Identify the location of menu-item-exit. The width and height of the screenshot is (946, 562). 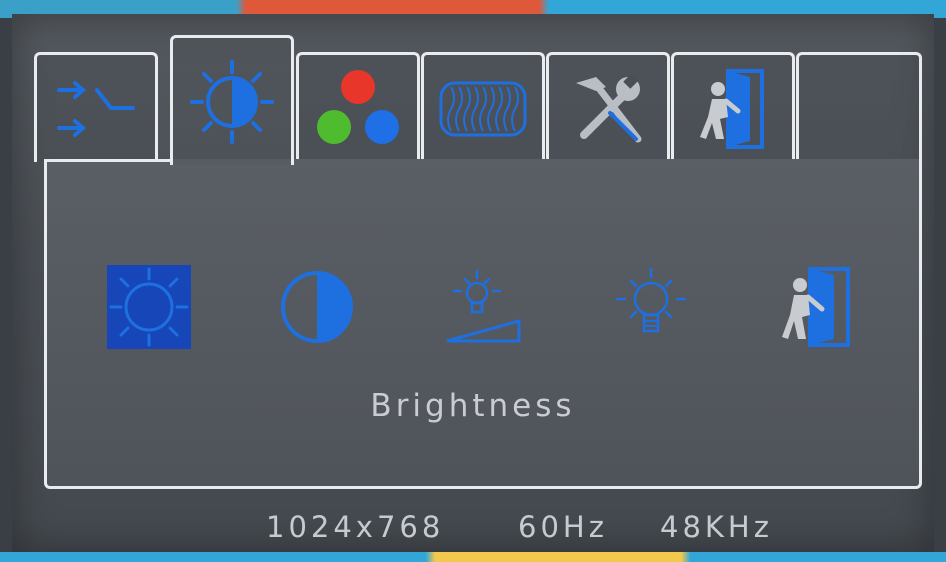
(816, 307).